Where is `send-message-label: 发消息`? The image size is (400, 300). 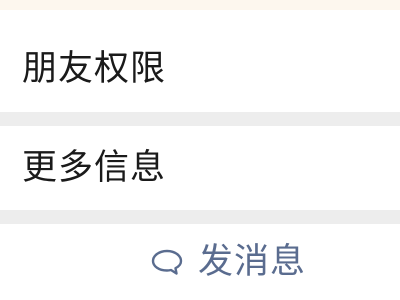
send-message-label: 发消息 is located at coordinates (251, 261).